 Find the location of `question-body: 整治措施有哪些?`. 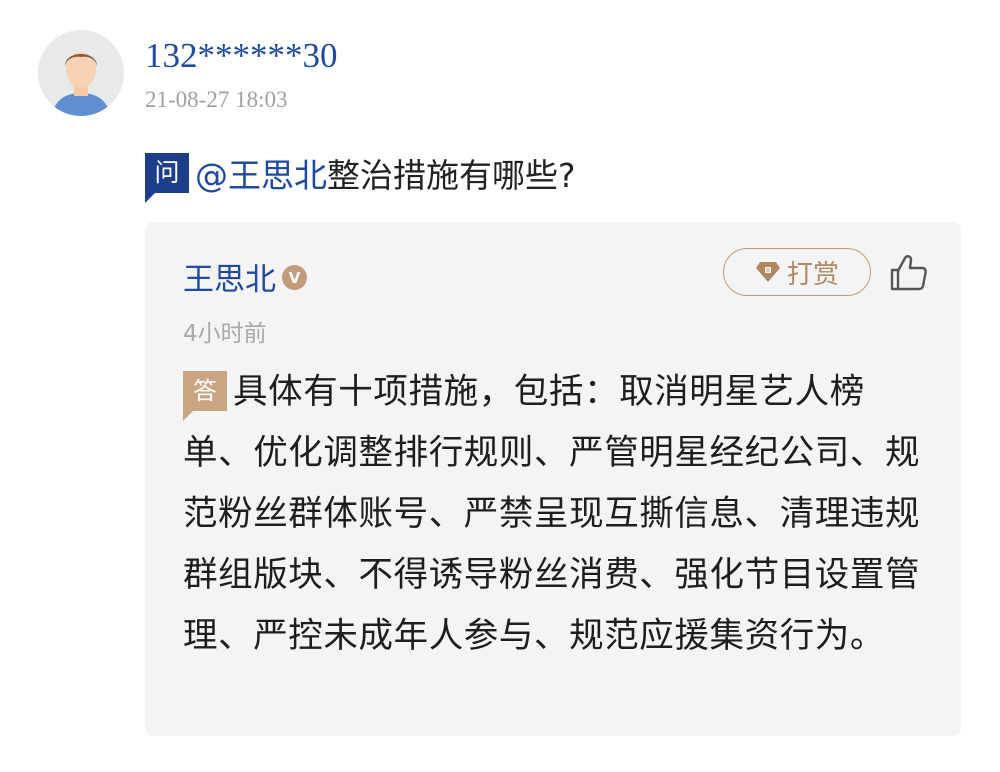

question-body: 整治措施有哪些? is located at coordinates (451, 175).